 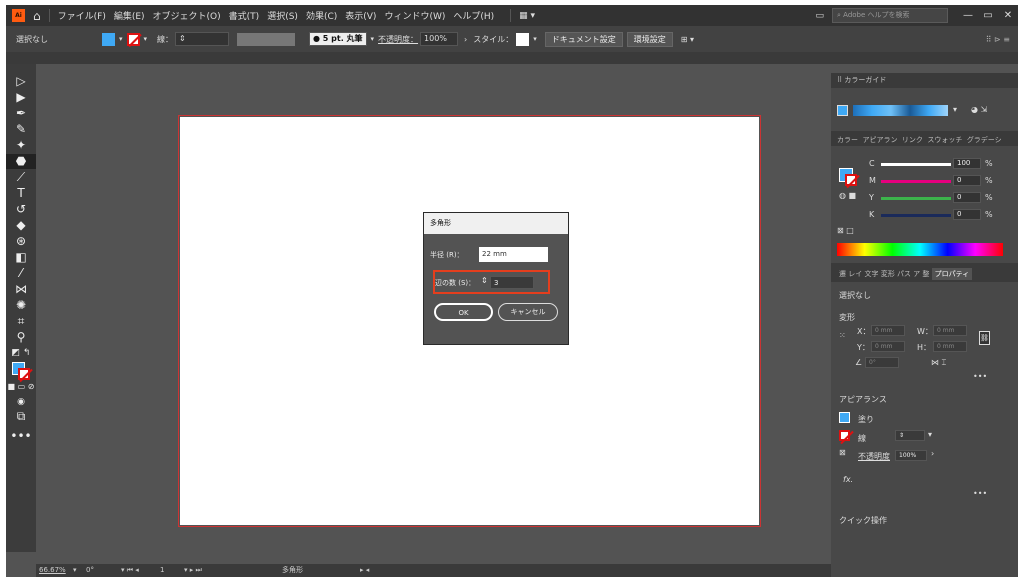 I want to click on menu-view: 表示(V), so click(x=360, y=15).